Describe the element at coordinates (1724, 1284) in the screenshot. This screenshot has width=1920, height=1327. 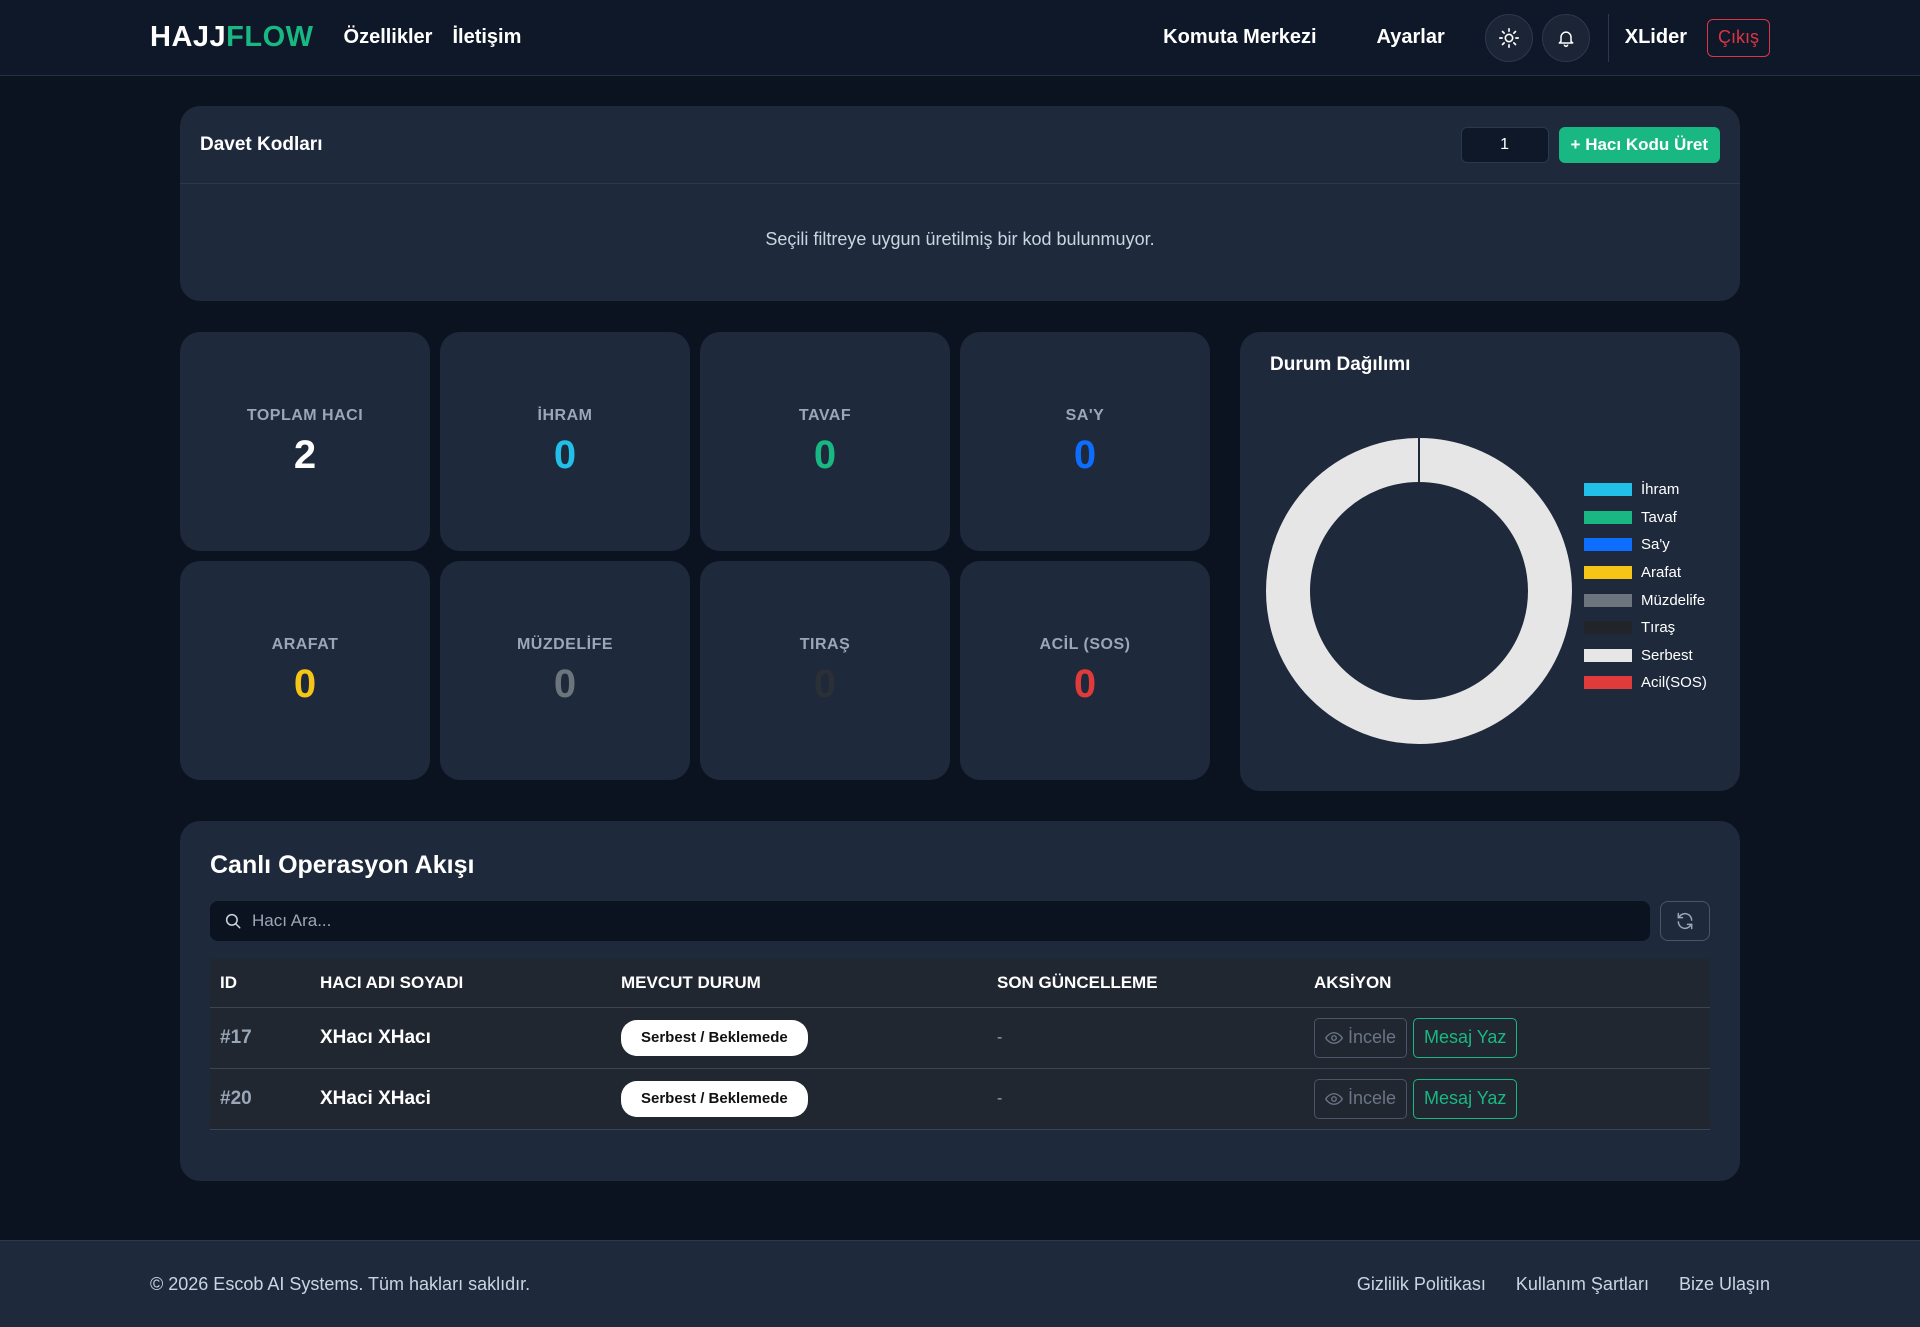
I see `footer-link-contact: Bize Ulaşın` at that location.